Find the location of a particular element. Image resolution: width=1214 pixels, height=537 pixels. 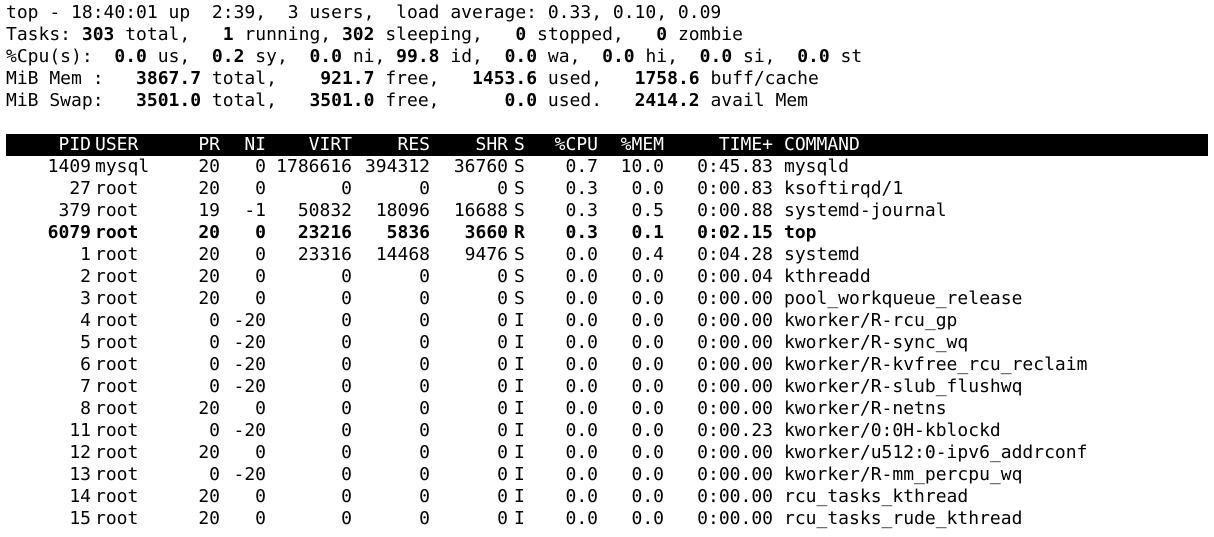

cpu-us-label: us, is located at coordinates (179, 56).